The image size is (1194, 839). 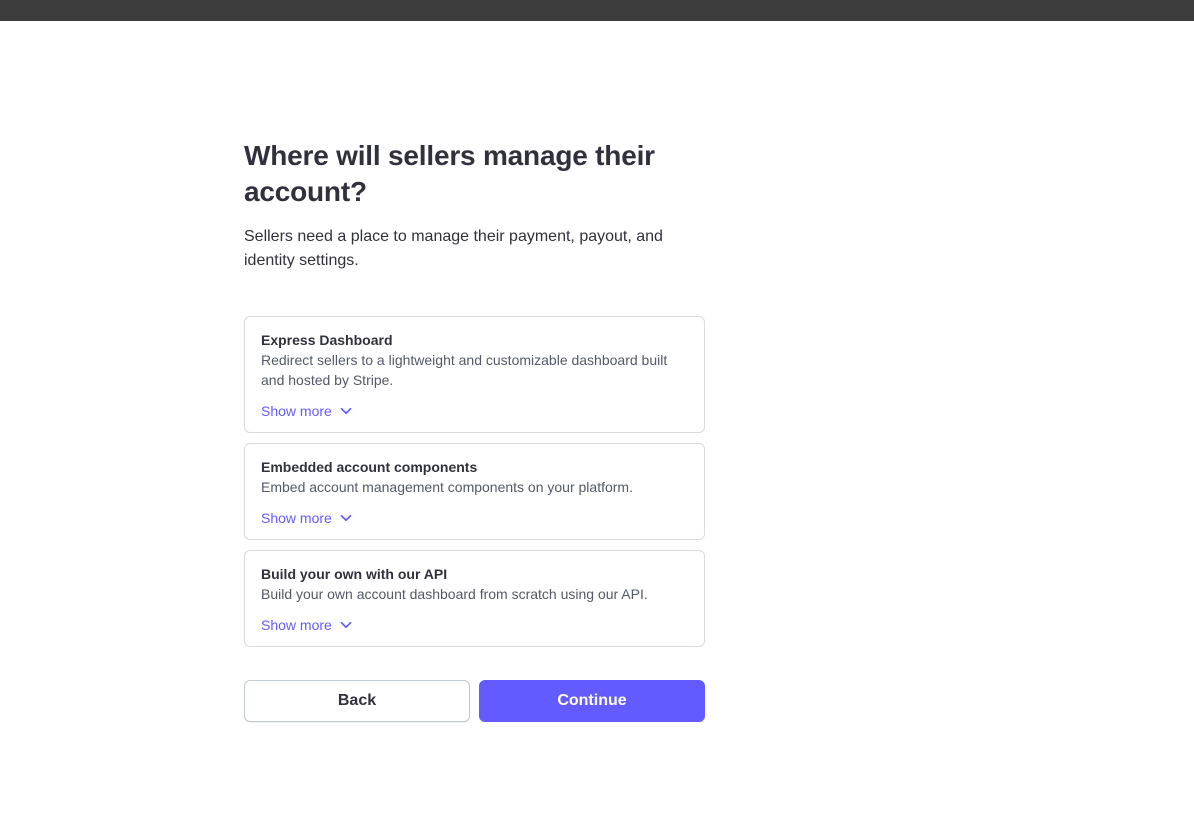 What do you see at coordinates (357, 701) in the screenshot?
I see `back-button: Back` at bounding box center [357, 701].